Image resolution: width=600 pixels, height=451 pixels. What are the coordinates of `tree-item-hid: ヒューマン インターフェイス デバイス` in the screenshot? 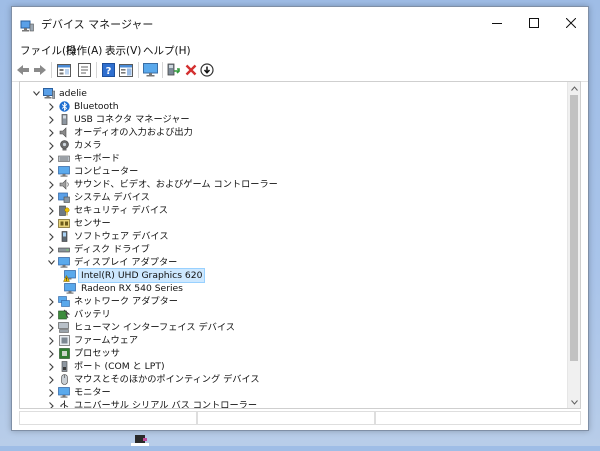 It's located at (141, 327).